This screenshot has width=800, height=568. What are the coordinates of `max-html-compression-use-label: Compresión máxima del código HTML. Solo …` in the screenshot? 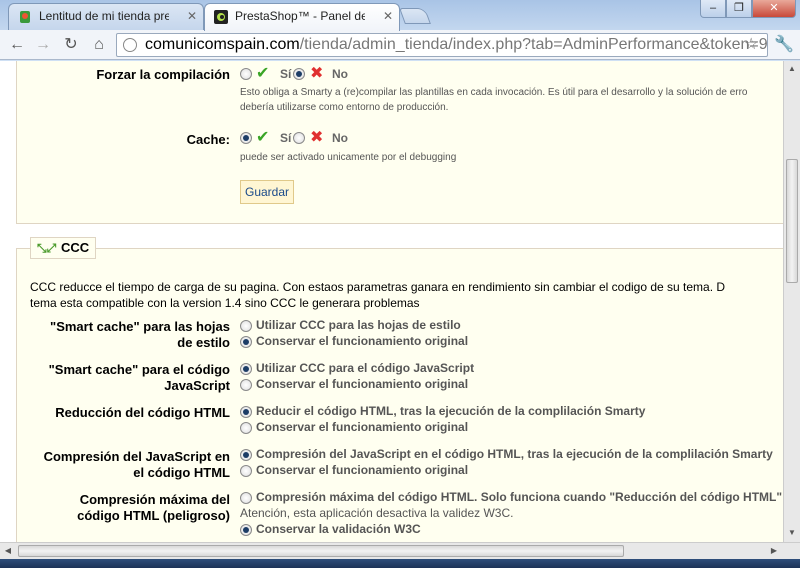 It's located at (519, 497).